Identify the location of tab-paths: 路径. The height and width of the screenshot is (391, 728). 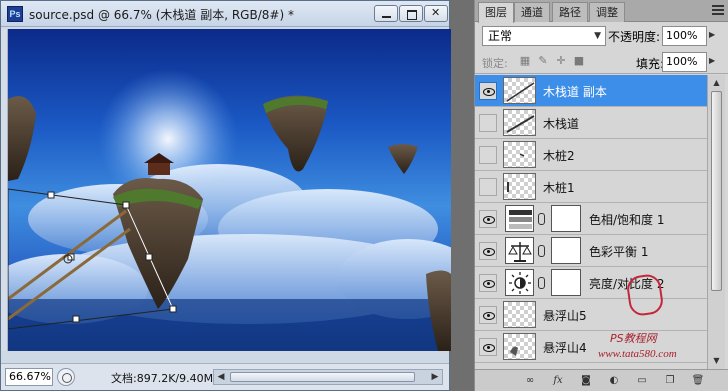
(570, 12).